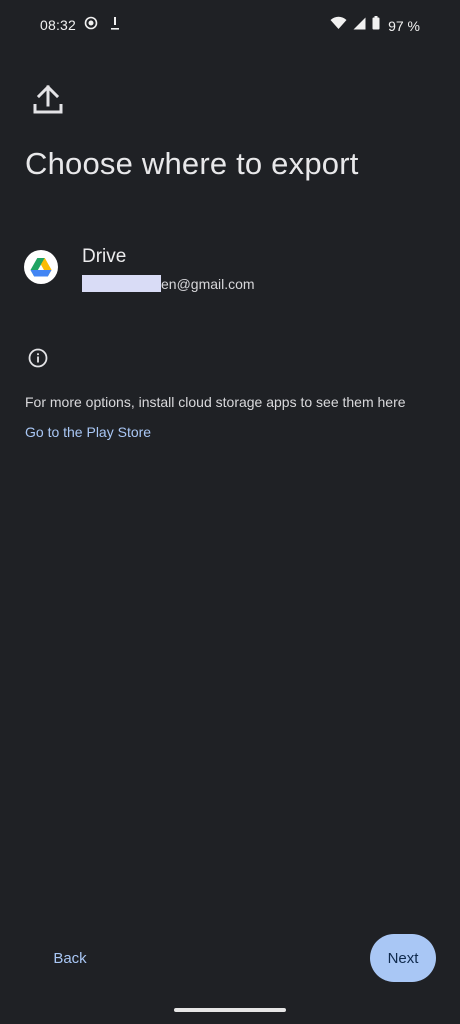 The height and width of the screenshot is (1024, 460). I want to click on battery-icon, so click(376, 25).